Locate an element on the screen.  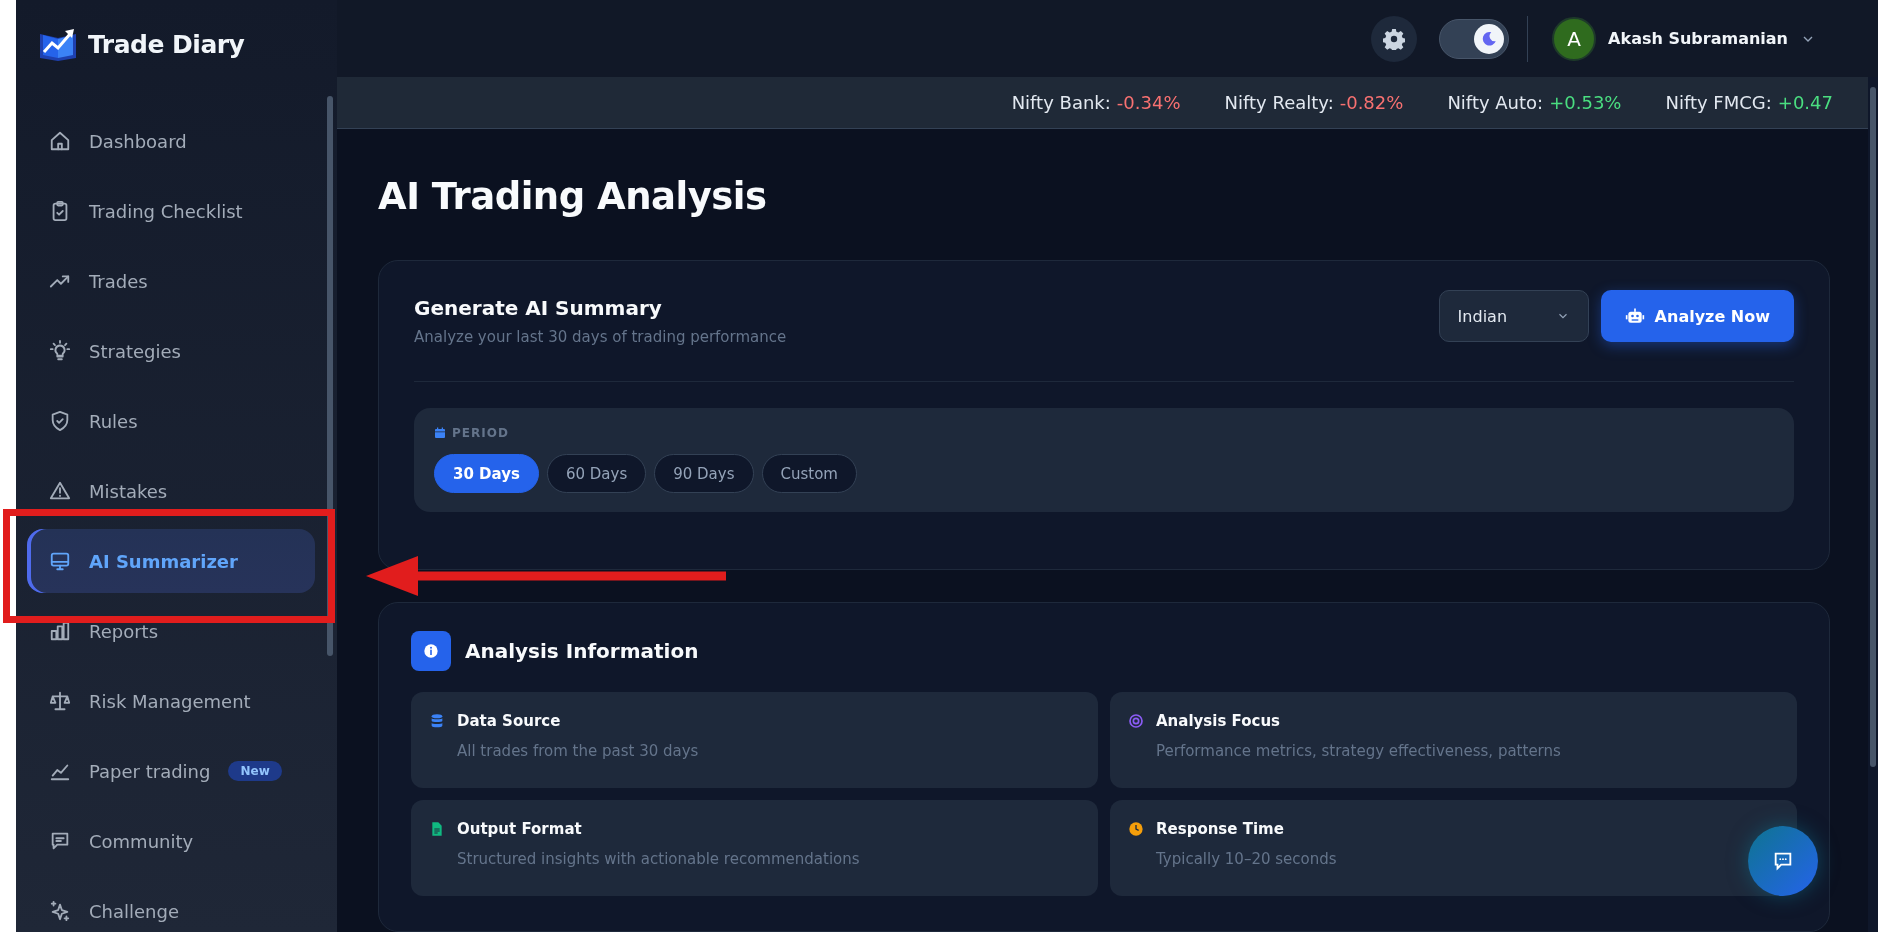
card-title: Generate AI Summary is located at coordinates (538, 308).